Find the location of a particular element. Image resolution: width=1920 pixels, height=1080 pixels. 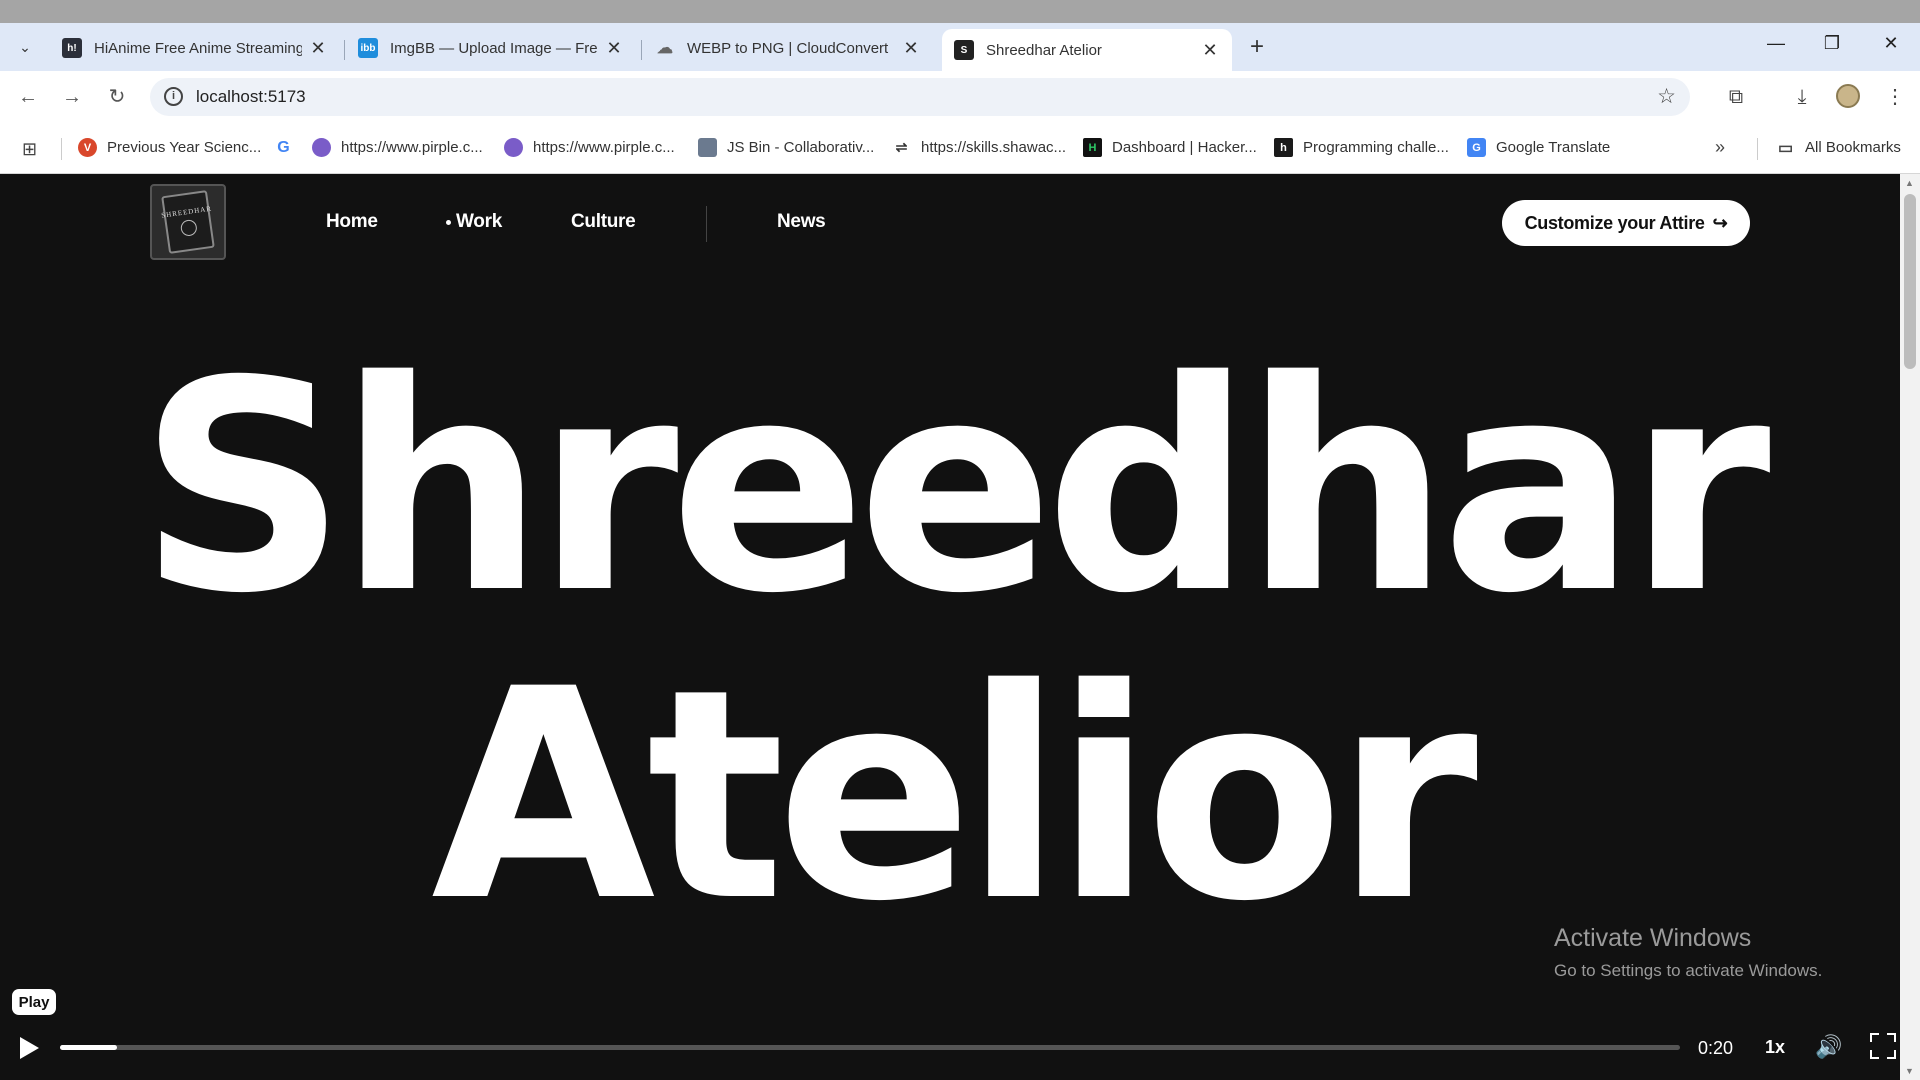

apps-grid-icon: ⊞ is located at coordinates (29, 149).